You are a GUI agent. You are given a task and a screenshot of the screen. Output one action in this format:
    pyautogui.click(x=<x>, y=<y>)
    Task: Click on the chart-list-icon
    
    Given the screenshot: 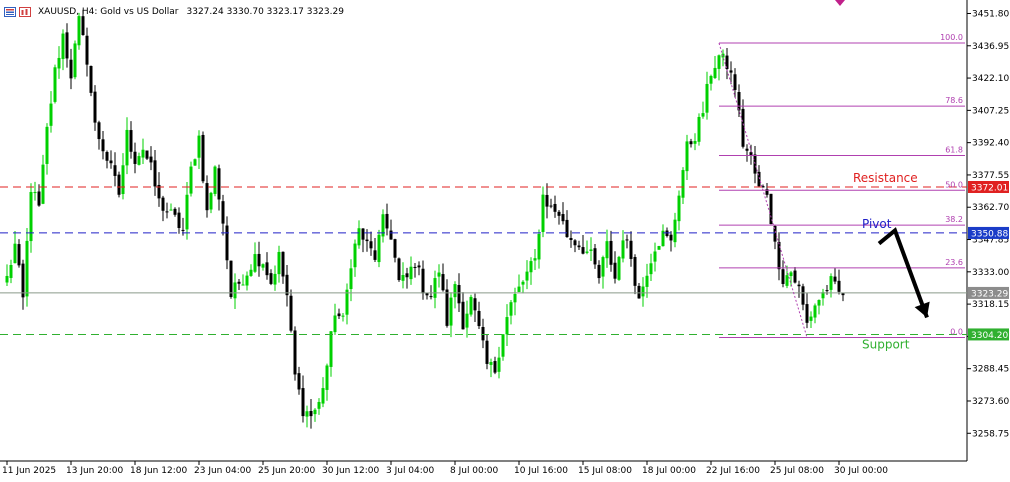 What is the action you would take?
    pyautogui.click(x=10, y=12)
    